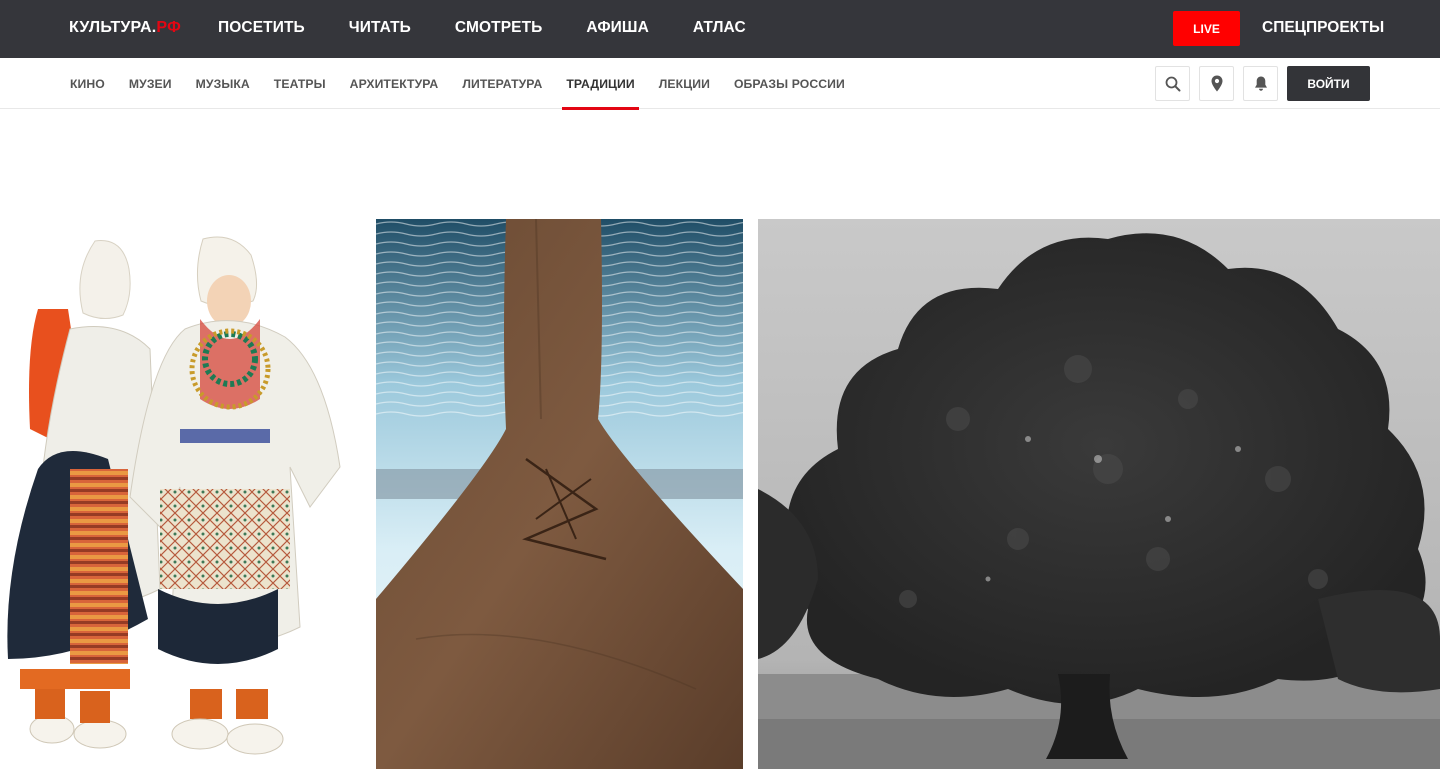 This screenshot has height=769, width=1440. What do you see at coordinates (300, 83) in the screenshot?
I see `category-item-theatres: ТЕАТРЫ` at bounding box center [300, 83].